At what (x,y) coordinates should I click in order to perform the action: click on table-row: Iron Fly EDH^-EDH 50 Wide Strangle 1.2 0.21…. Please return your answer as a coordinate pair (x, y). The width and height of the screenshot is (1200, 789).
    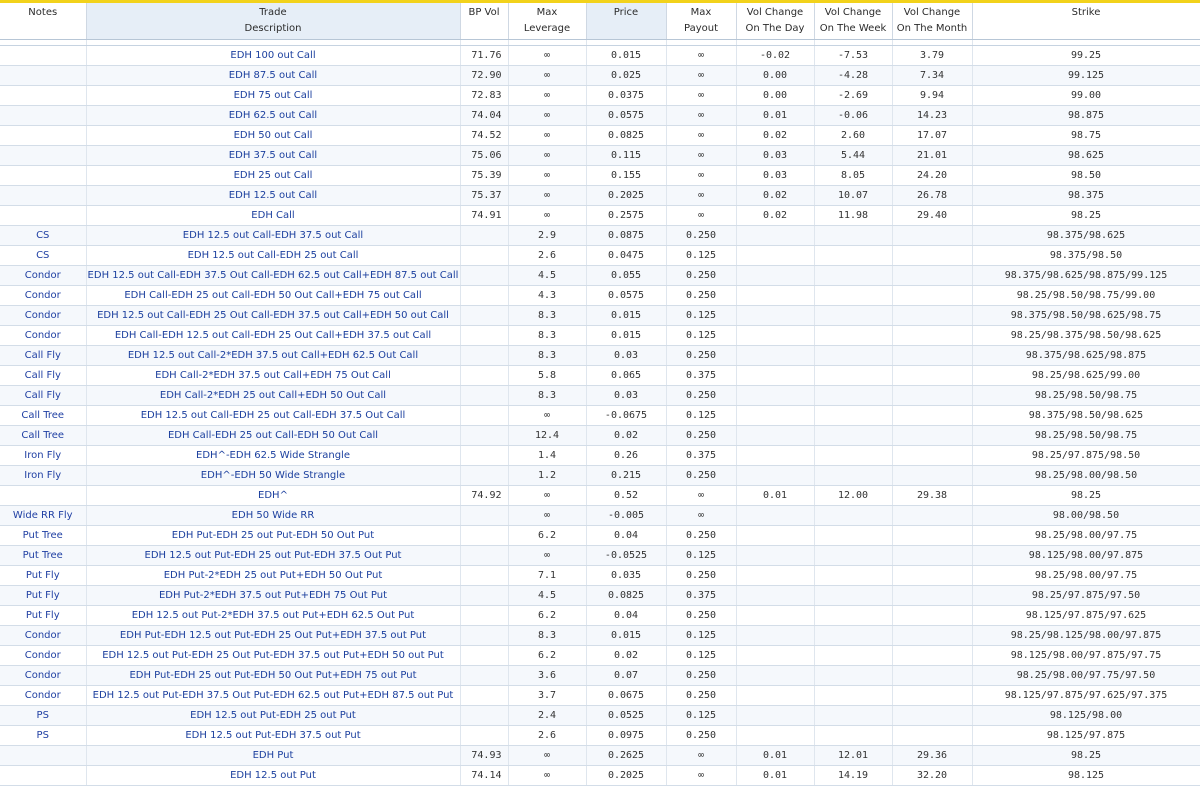
    Looking at the image, I should click on (600, 475).